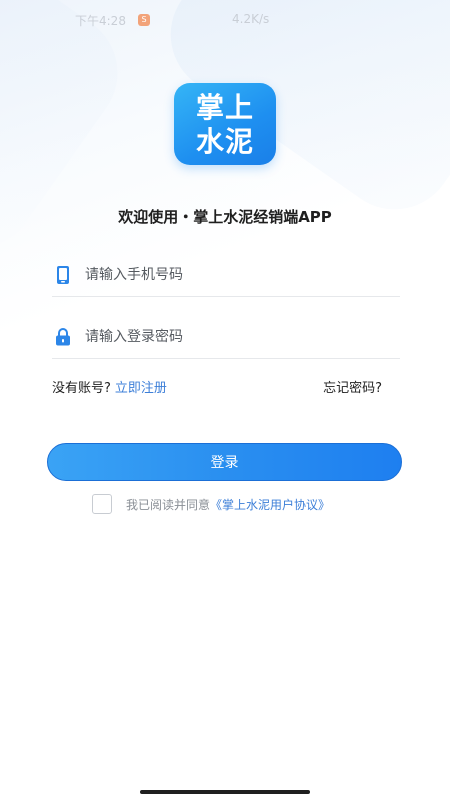 This screenshot has height=800, width=450. What do you see at coordinates (224, 462) in the screenshot?
I see `login-button: 登录` at bounding box center [224, 462].